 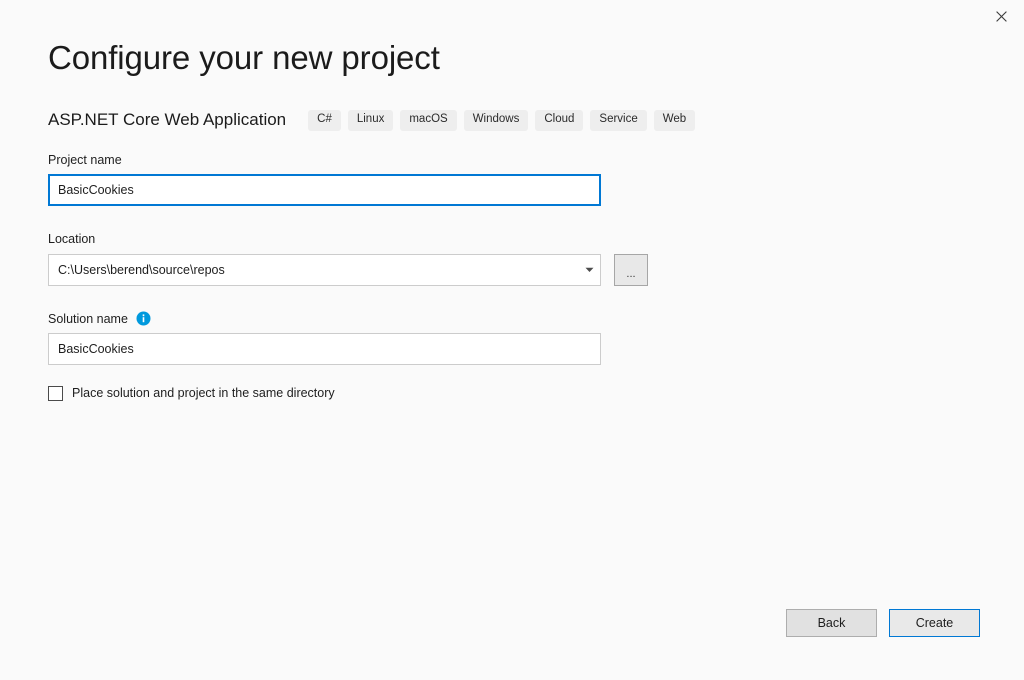 What do you see at coordinates (934, 623) in the screenshot?
I see `create-button: Create` at bounding box center [934, 623].